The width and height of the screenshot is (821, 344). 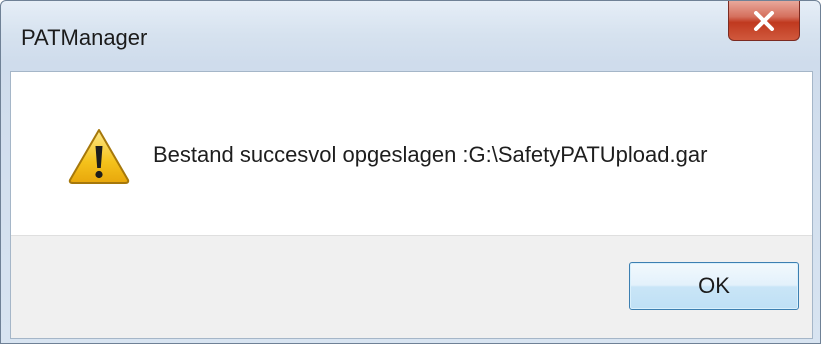 What do you see at coordinates (84, 37) in the screenshot?
I see `window-title: PATManager` at bounding box center [84, 37].